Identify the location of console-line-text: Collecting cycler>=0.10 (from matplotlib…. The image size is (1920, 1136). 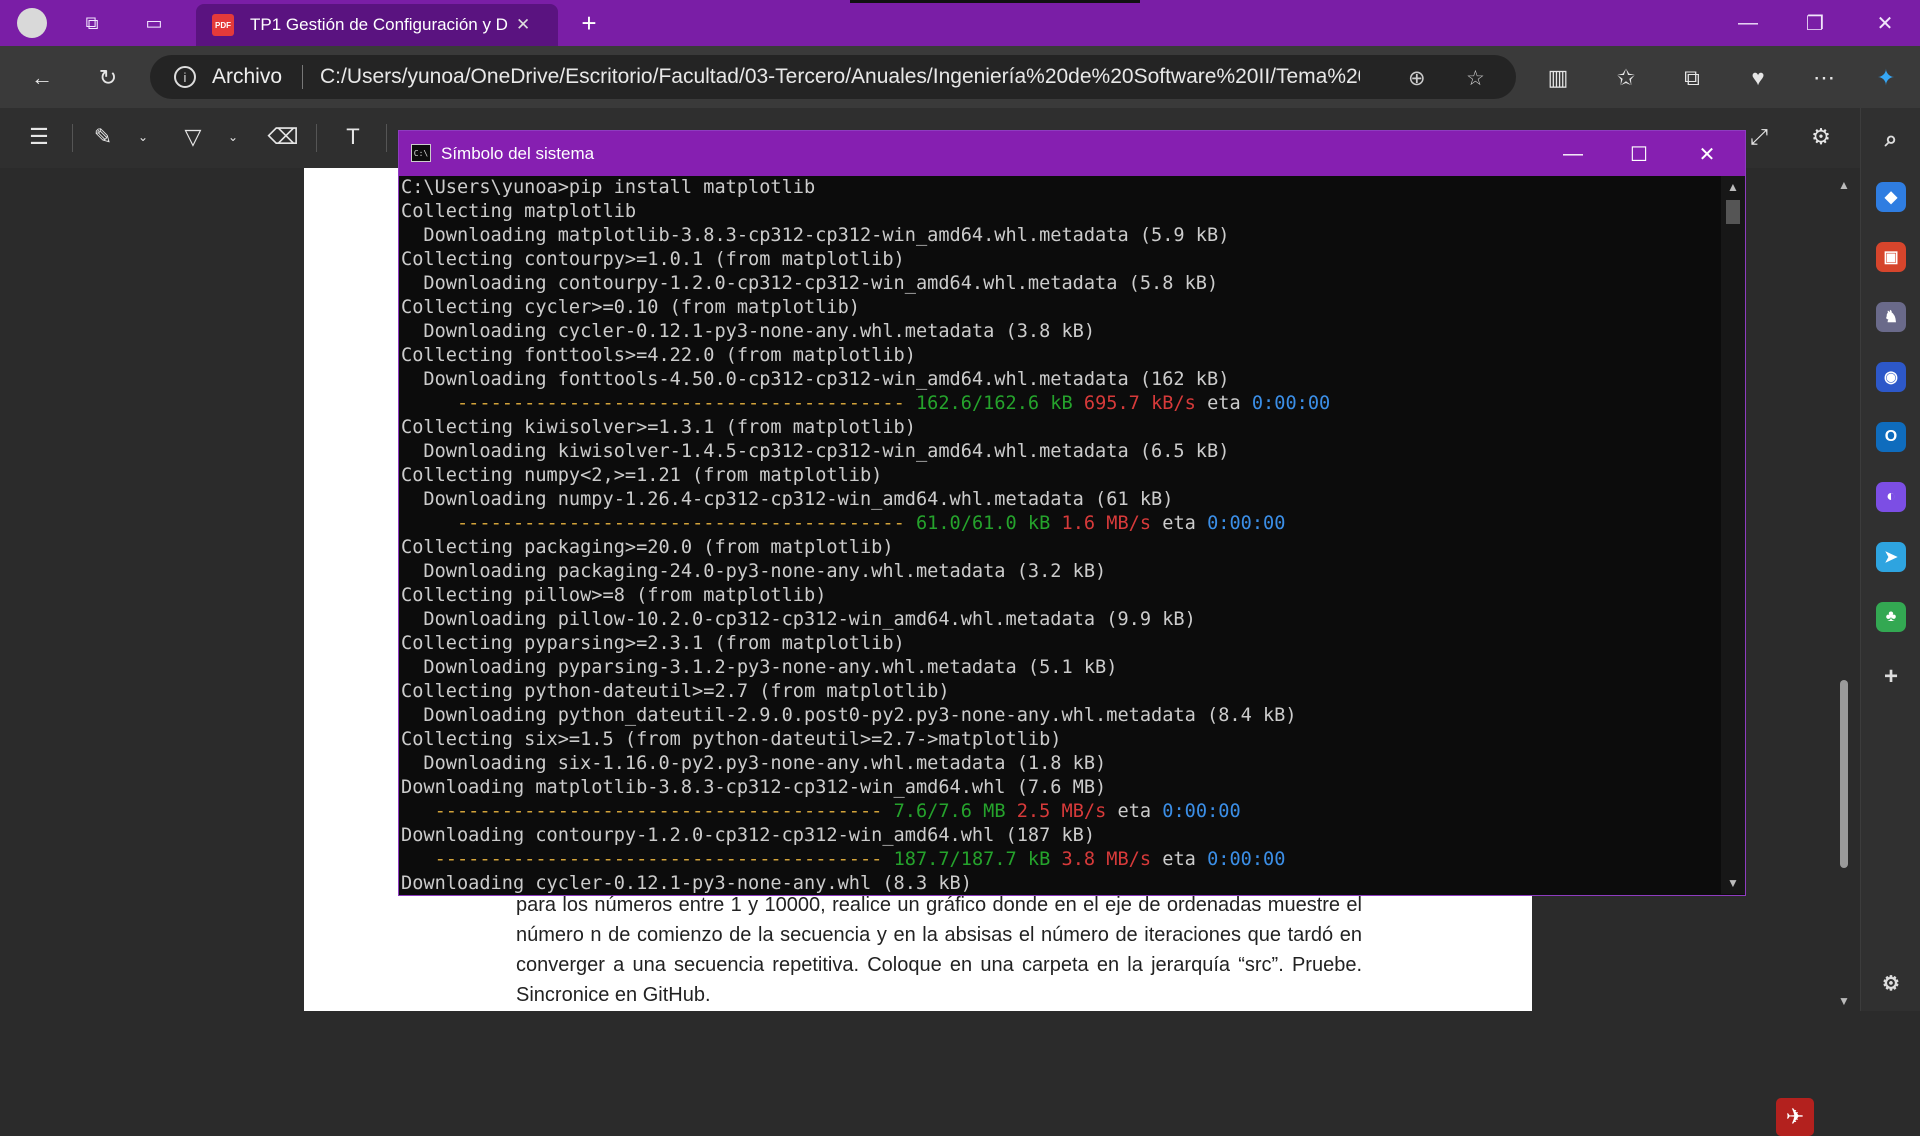
(630, 307).